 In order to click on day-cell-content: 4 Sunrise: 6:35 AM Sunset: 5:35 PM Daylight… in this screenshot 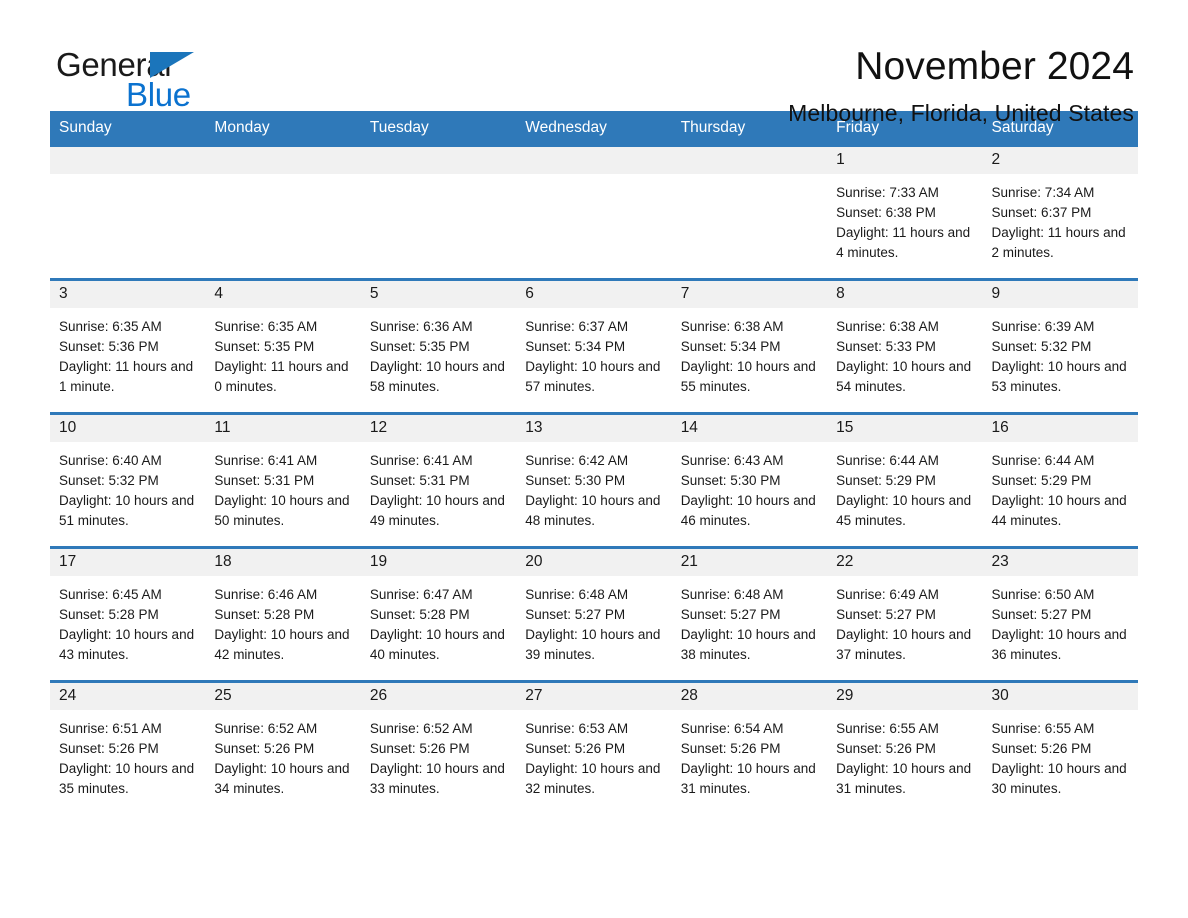, I will do `click(283, 346)`.